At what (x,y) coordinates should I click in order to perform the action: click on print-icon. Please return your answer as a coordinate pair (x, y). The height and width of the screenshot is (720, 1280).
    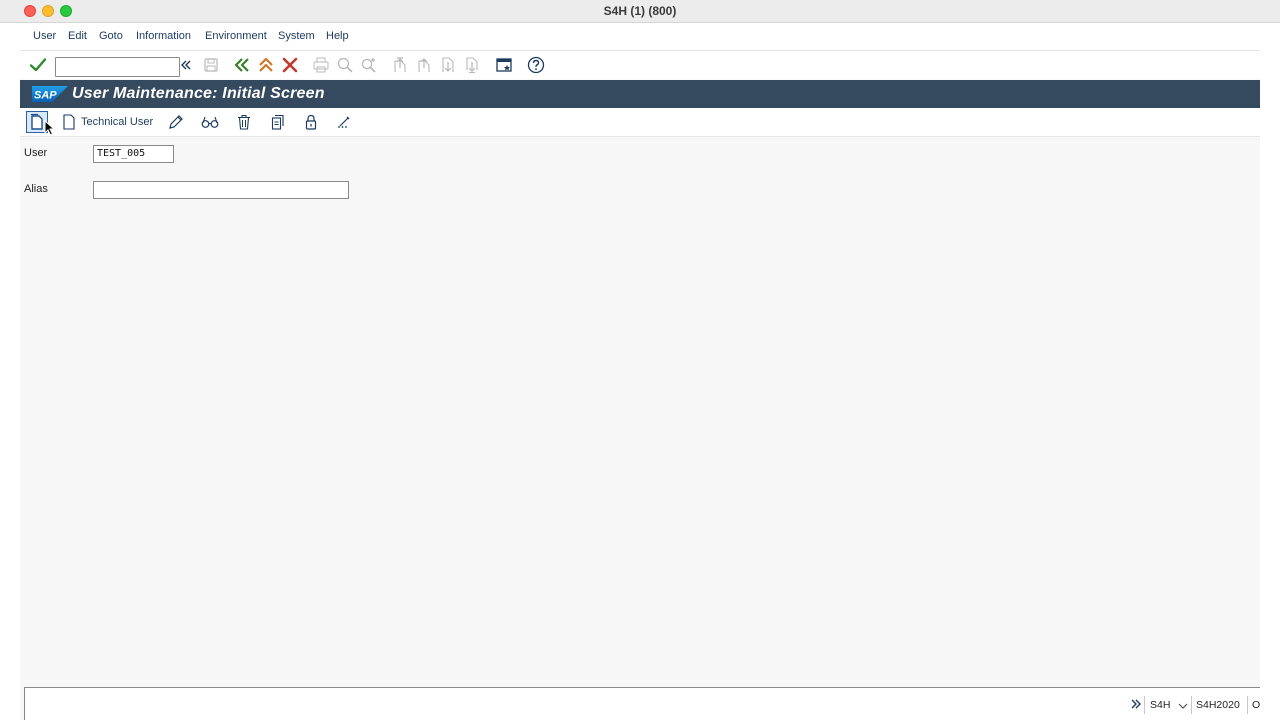
    Looking at the image, I should click on (321, 65).